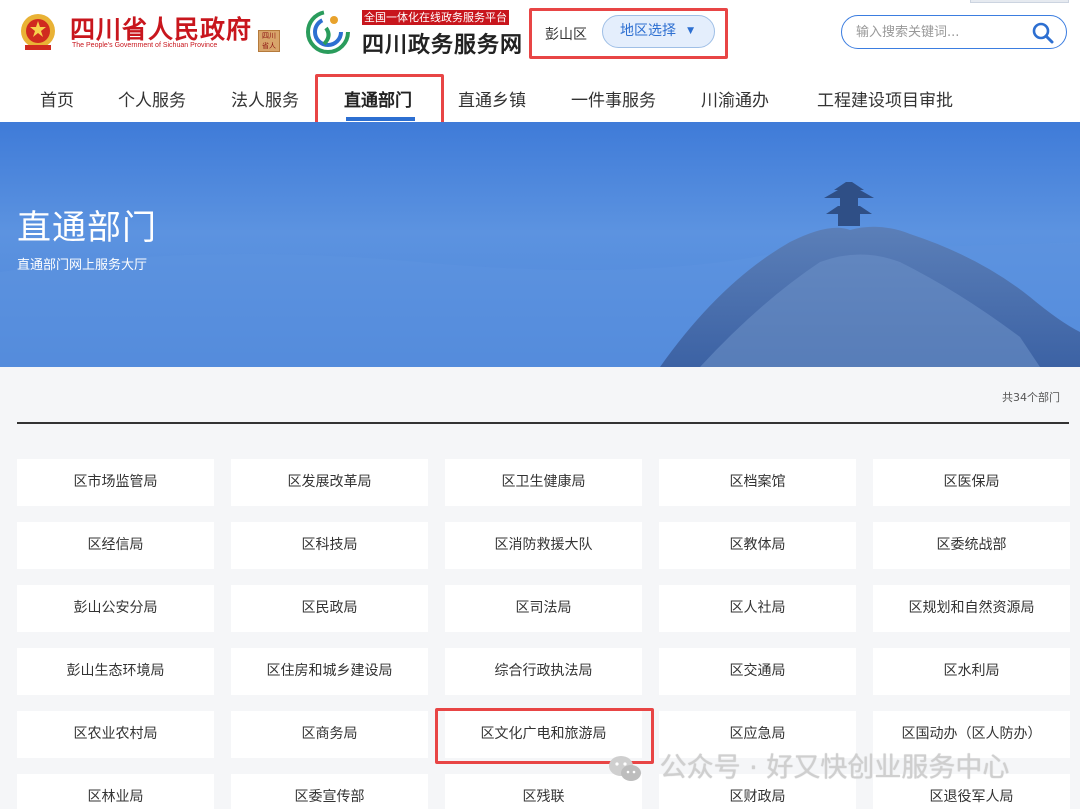  What do you see at coordinates (543, 545) in the screenshot?
I see `department-card: 区消防救援大队` at bounding box center [543, 545].